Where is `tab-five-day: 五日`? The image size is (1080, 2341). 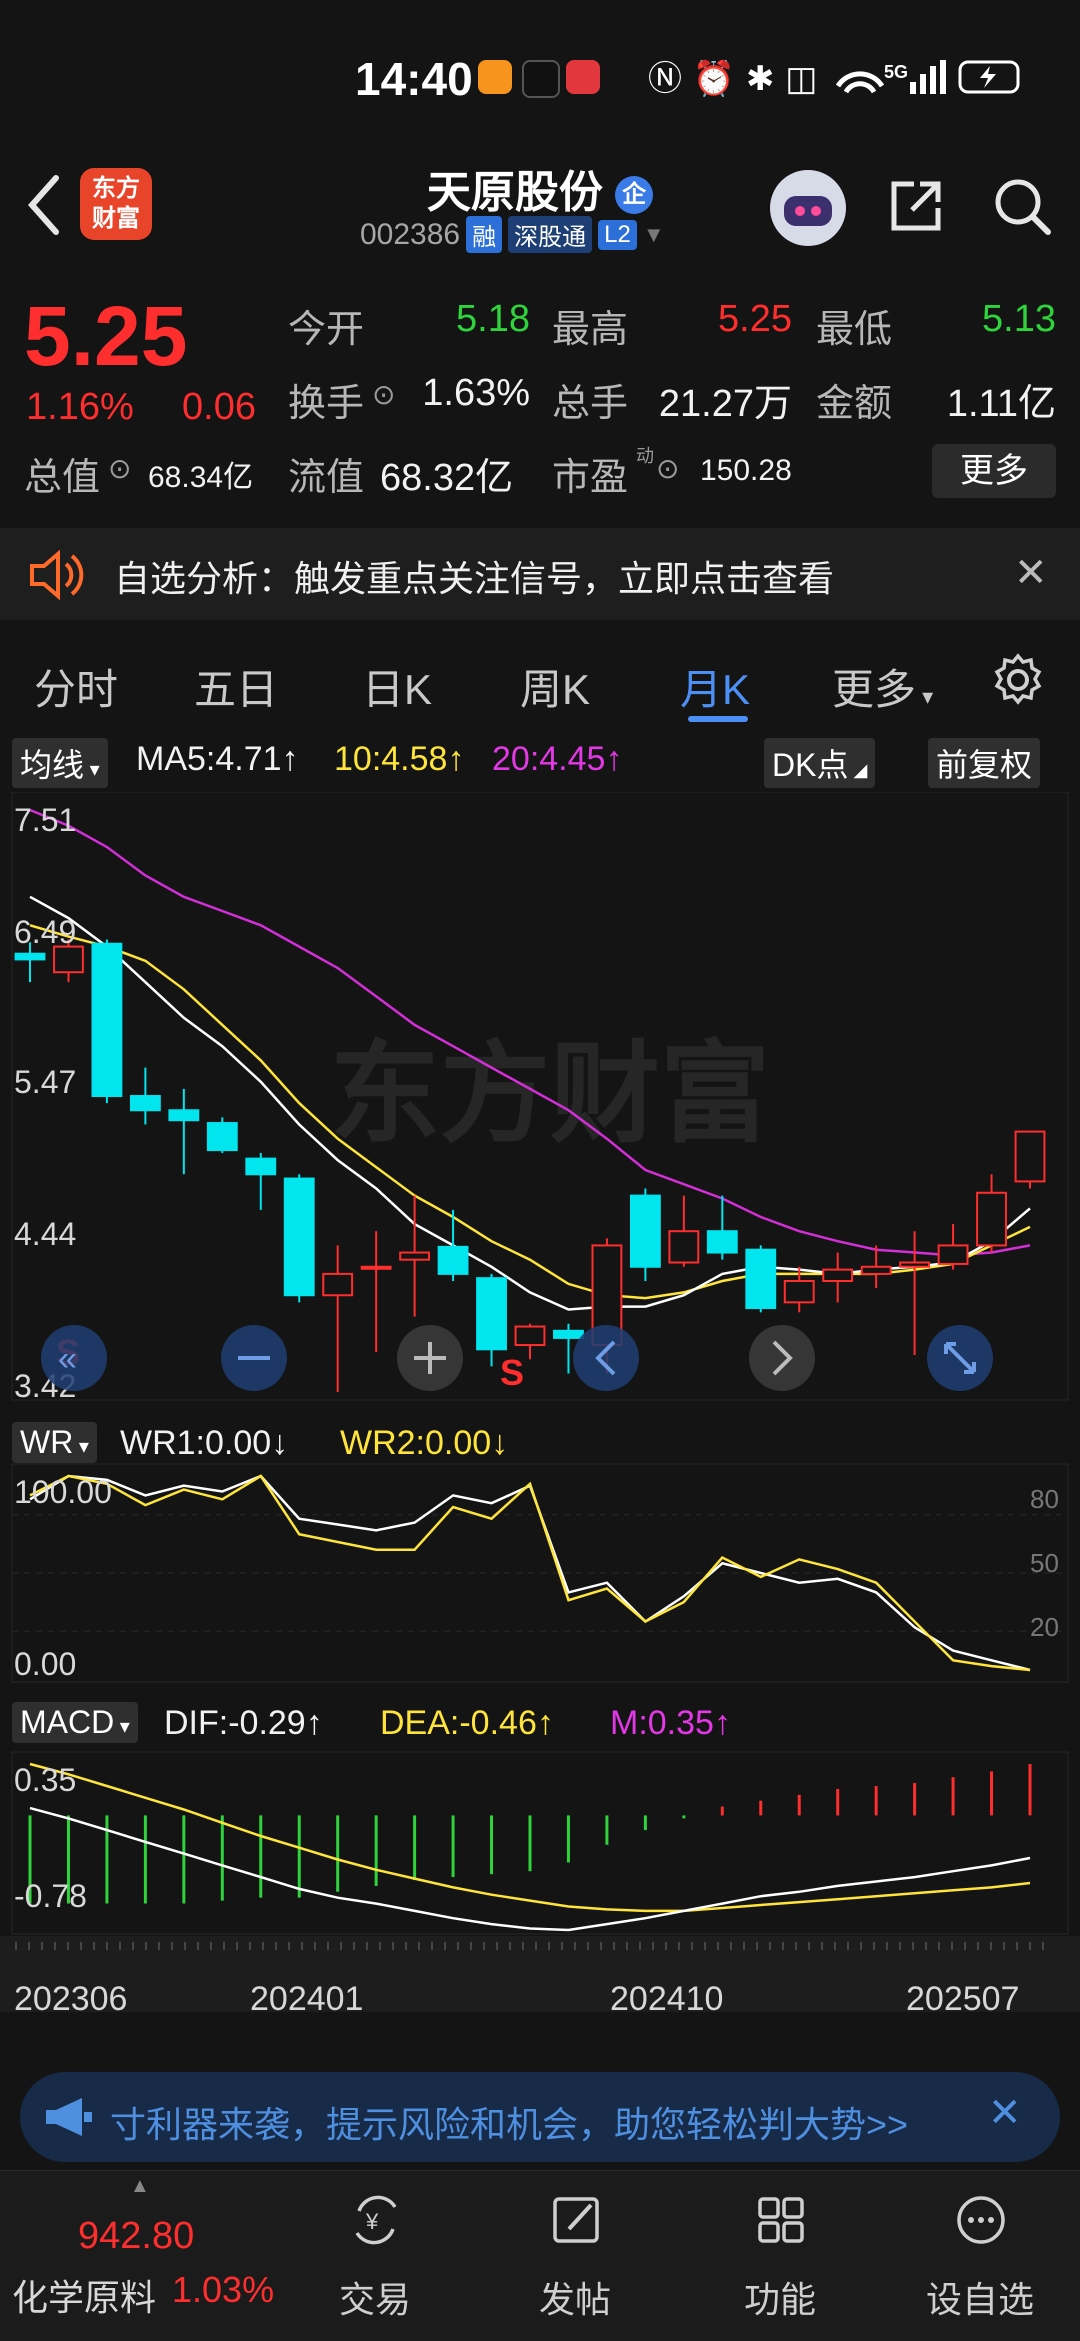 tab-five-day: 五日 is located at coordinates (236, 686).